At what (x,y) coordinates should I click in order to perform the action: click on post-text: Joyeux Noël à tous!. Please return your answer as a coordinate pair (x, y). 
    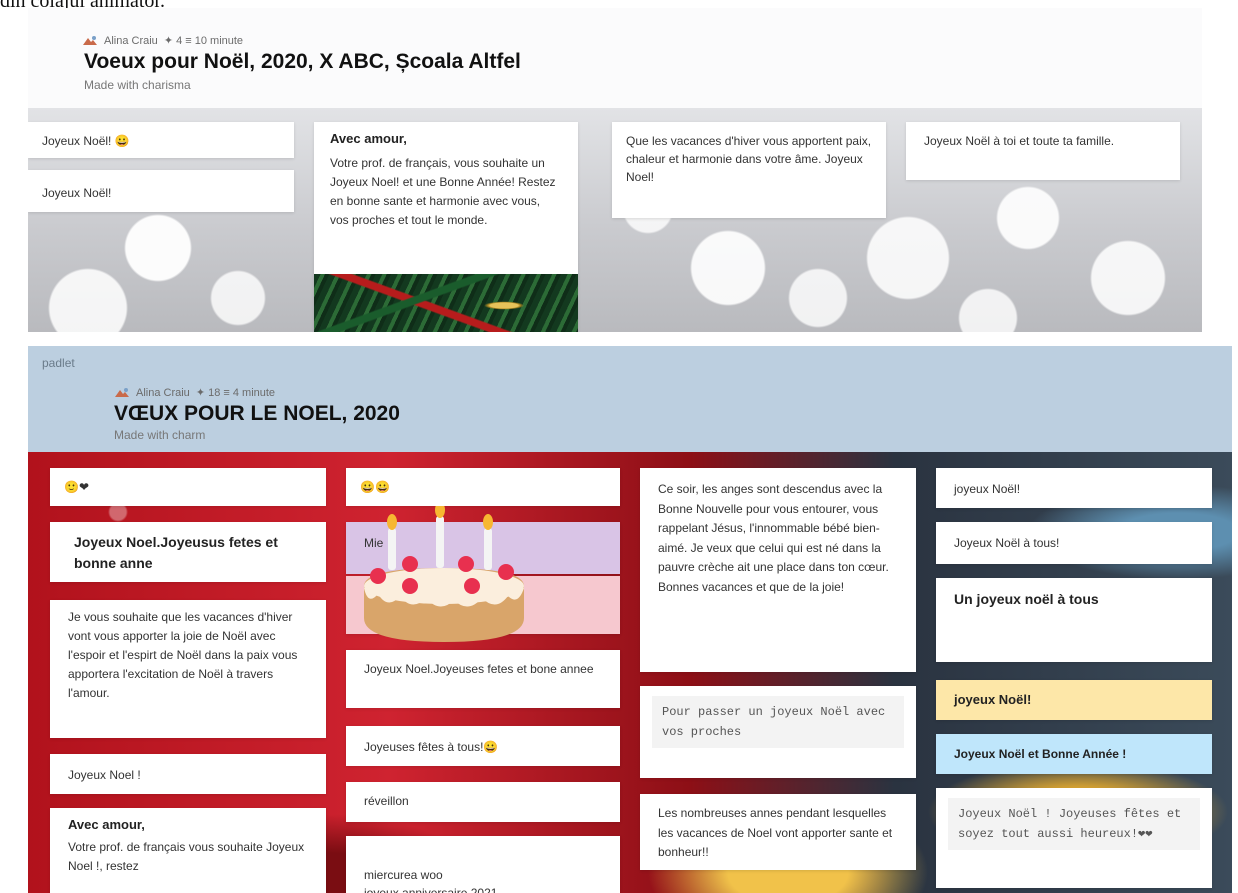
    Looking at the image, I should click on (1007, 543).